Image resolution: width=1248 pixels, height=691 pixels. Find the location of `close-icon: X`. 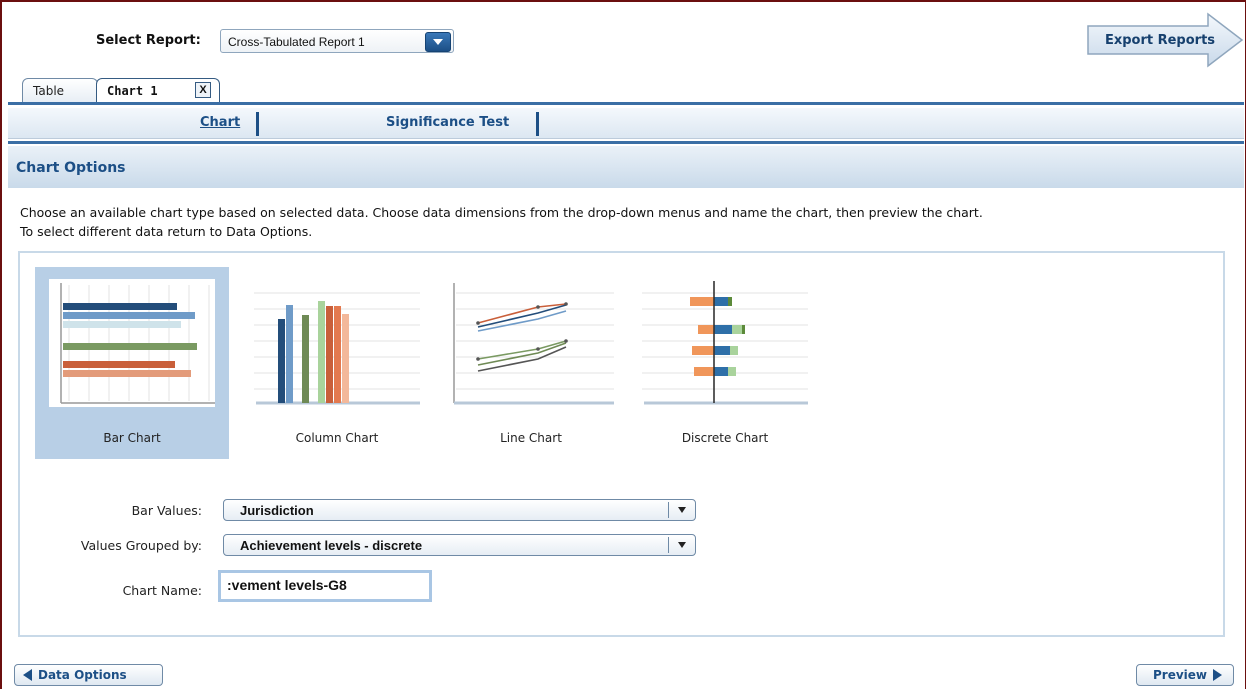

close-icon: X is located at coordinates (203, 90).